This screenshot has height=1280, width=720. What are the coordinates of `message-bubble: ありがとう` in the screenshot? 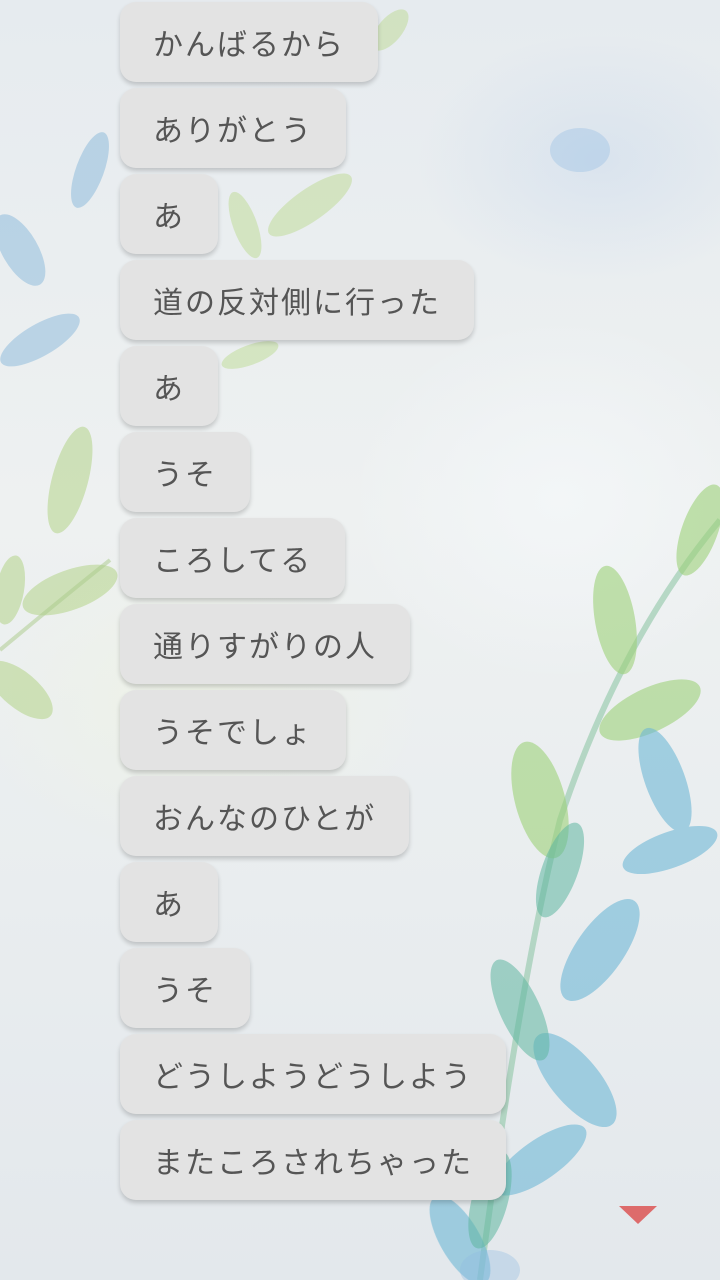 It's located at (233, 128).